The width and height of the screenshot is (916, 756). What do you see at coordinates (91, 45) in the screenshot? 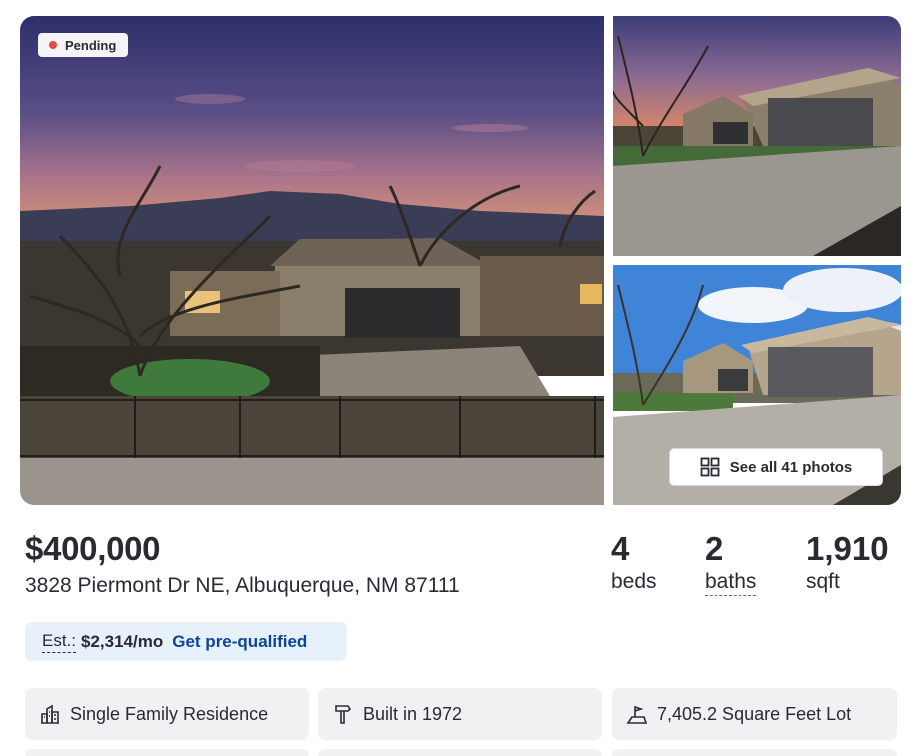
I see `status-label: Pending` at bounding box center [91, 45].